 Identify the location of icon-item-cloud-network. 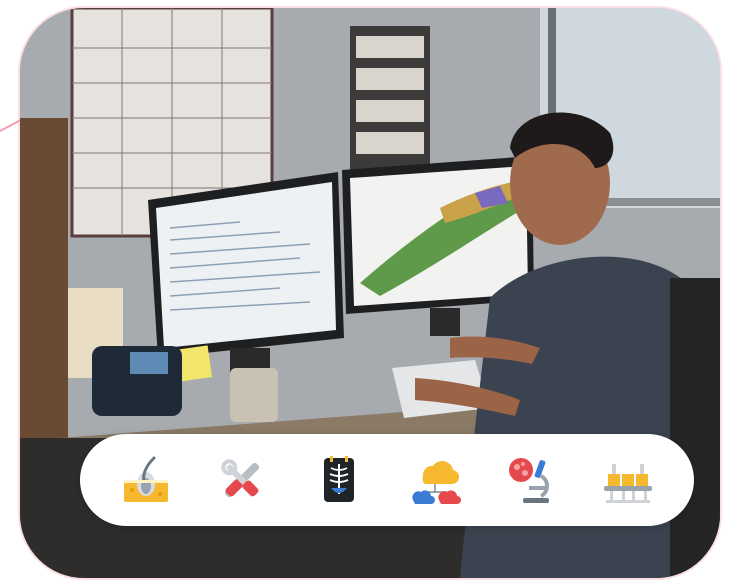
(435, 480).